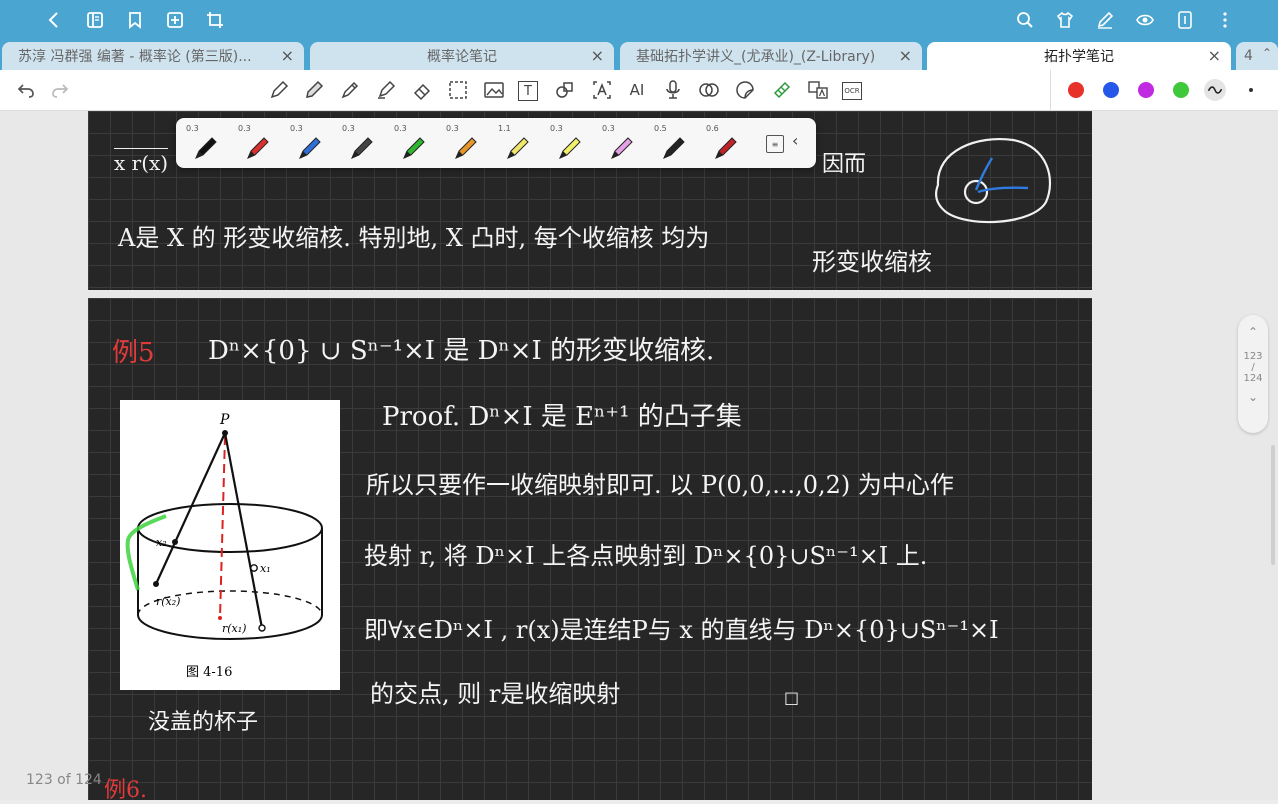 Image resolution: width=1278 pixels, height=804 pixels. What do you see at coordinates (795, 140) in the screenshot?
I see `collapse-palette-icon: ‹` at bounding box center [795, 140].